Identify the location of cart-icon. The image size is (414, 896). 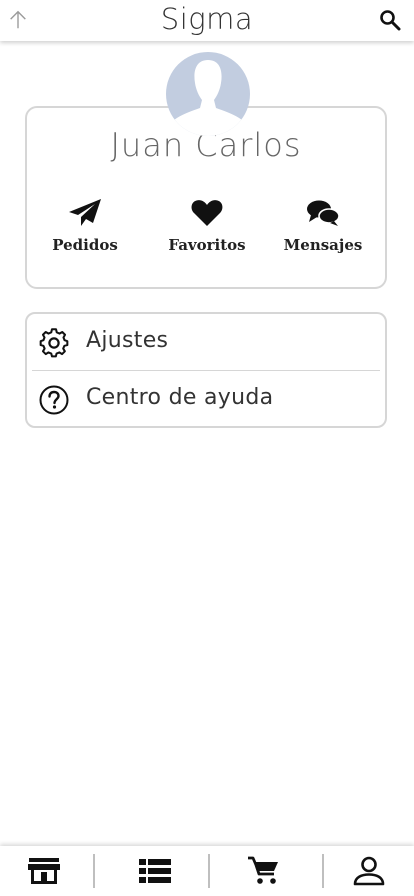
(263, 870).